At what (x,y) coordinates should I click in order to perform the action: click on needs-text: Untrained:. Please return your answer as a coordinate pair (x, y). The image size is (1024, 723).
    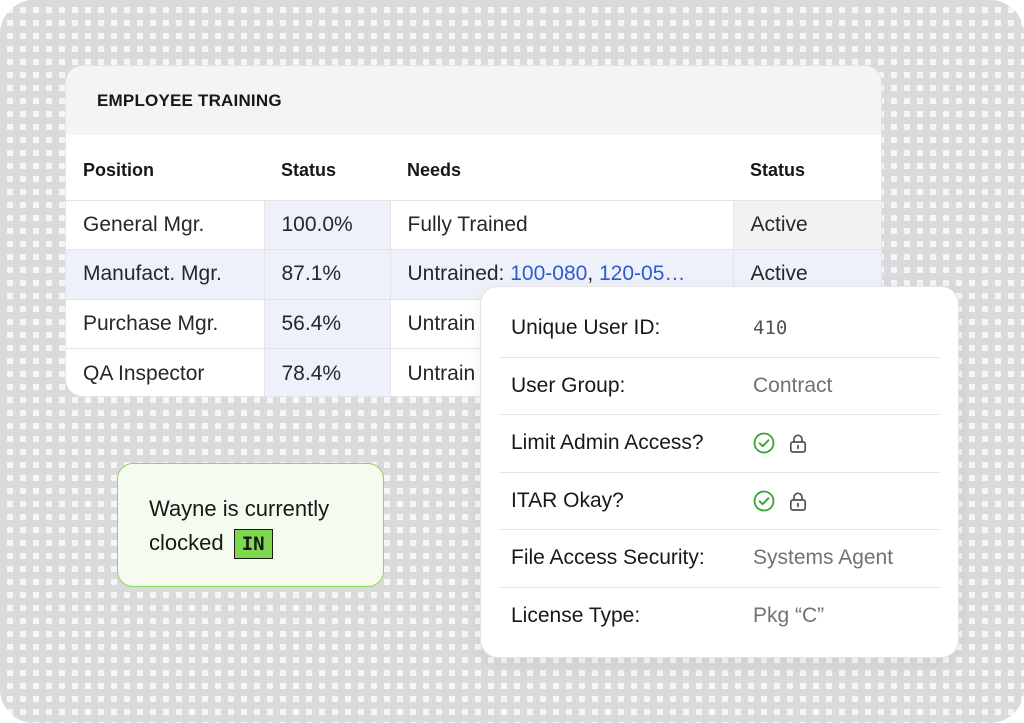
    Looking at the image, I should click on (459, 274).